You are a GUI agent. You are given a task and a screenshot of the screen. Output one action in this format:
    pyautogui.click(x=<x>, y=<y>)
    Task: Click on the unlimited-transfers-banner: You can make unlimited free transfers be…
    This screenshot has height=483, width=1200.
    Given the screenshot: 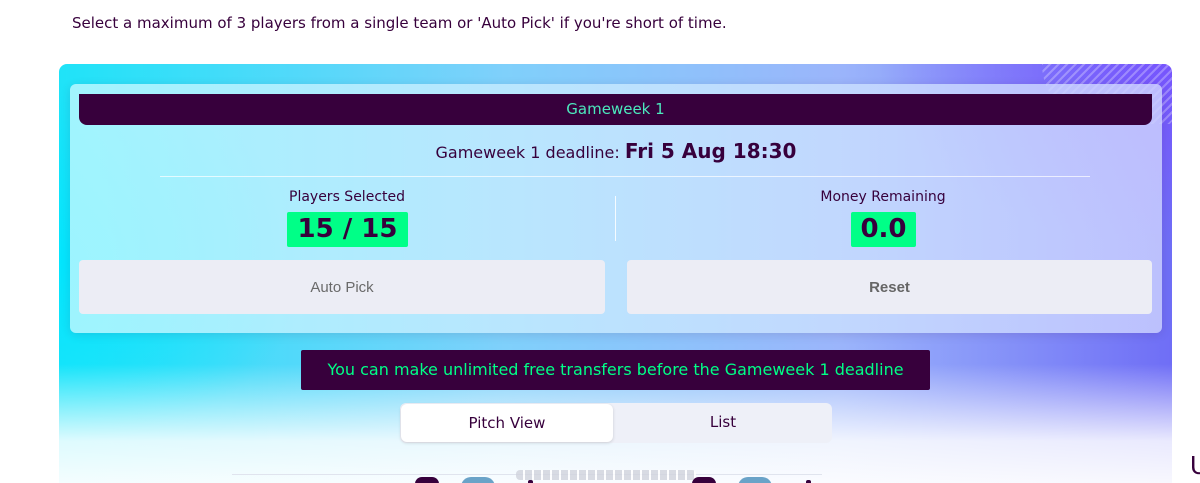 What is the action you would take?
    pyautogui.click(x=615, y=370)
    